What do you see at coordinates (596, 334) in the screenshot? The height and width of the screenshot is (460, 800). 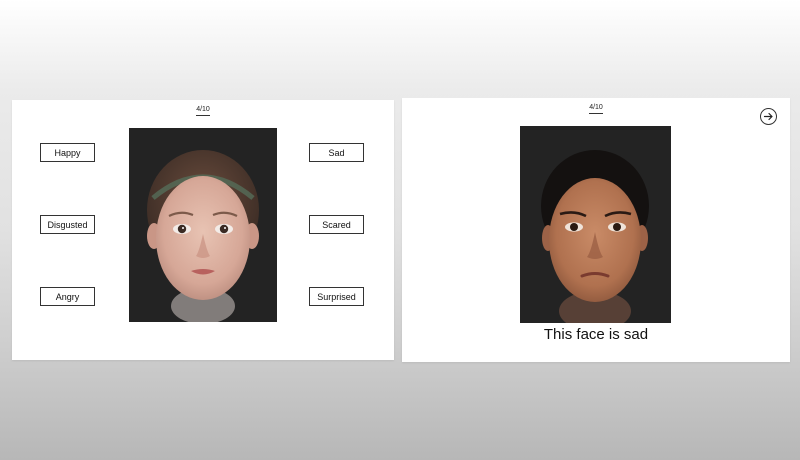 I see `feedback-text: This face is sad` at bounding box center [596, 334].